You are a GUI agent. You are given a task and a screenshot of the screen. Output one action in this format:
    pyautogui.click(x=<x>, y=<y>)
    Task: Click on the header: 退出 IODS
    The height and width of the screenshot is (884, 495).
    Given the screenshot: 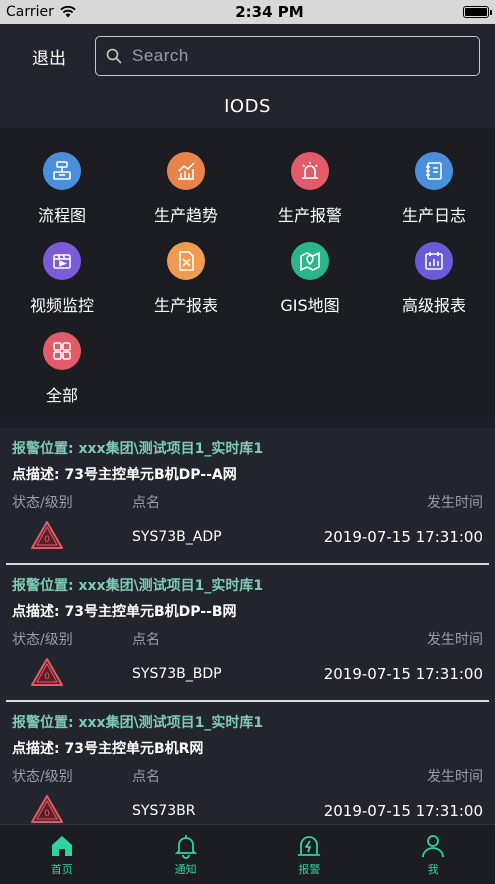 What is the action you would take?
    pyautogui.click(x=247, y=76)
    